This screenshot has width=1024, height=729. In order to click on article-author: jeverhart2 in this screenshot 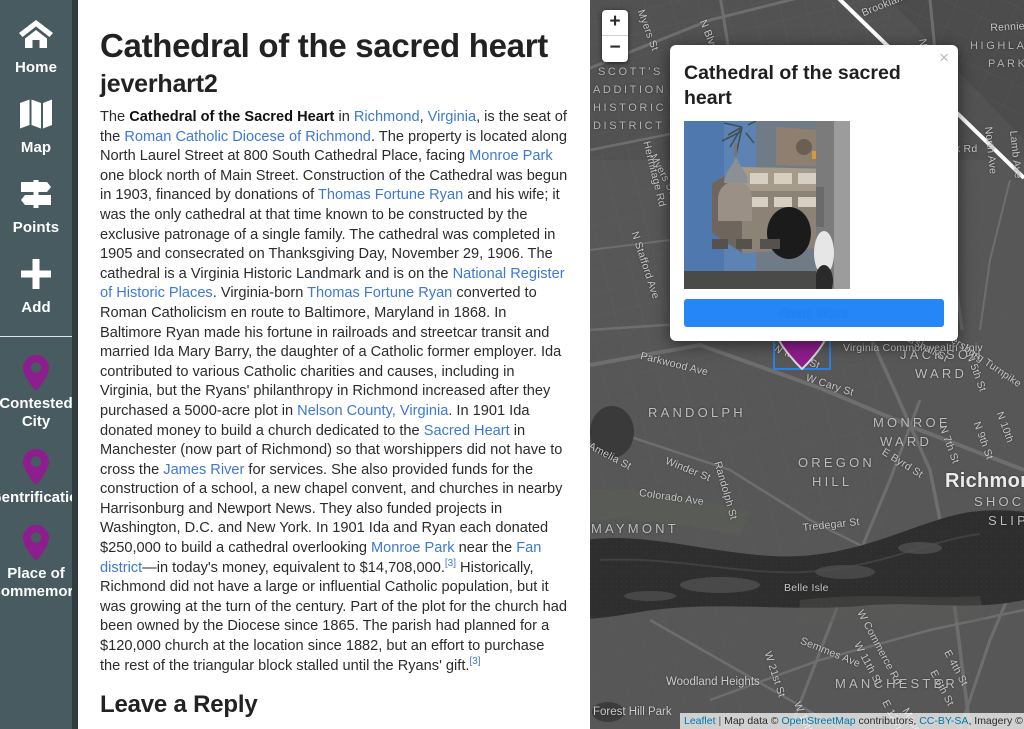, I will do `click(159, 84)`.